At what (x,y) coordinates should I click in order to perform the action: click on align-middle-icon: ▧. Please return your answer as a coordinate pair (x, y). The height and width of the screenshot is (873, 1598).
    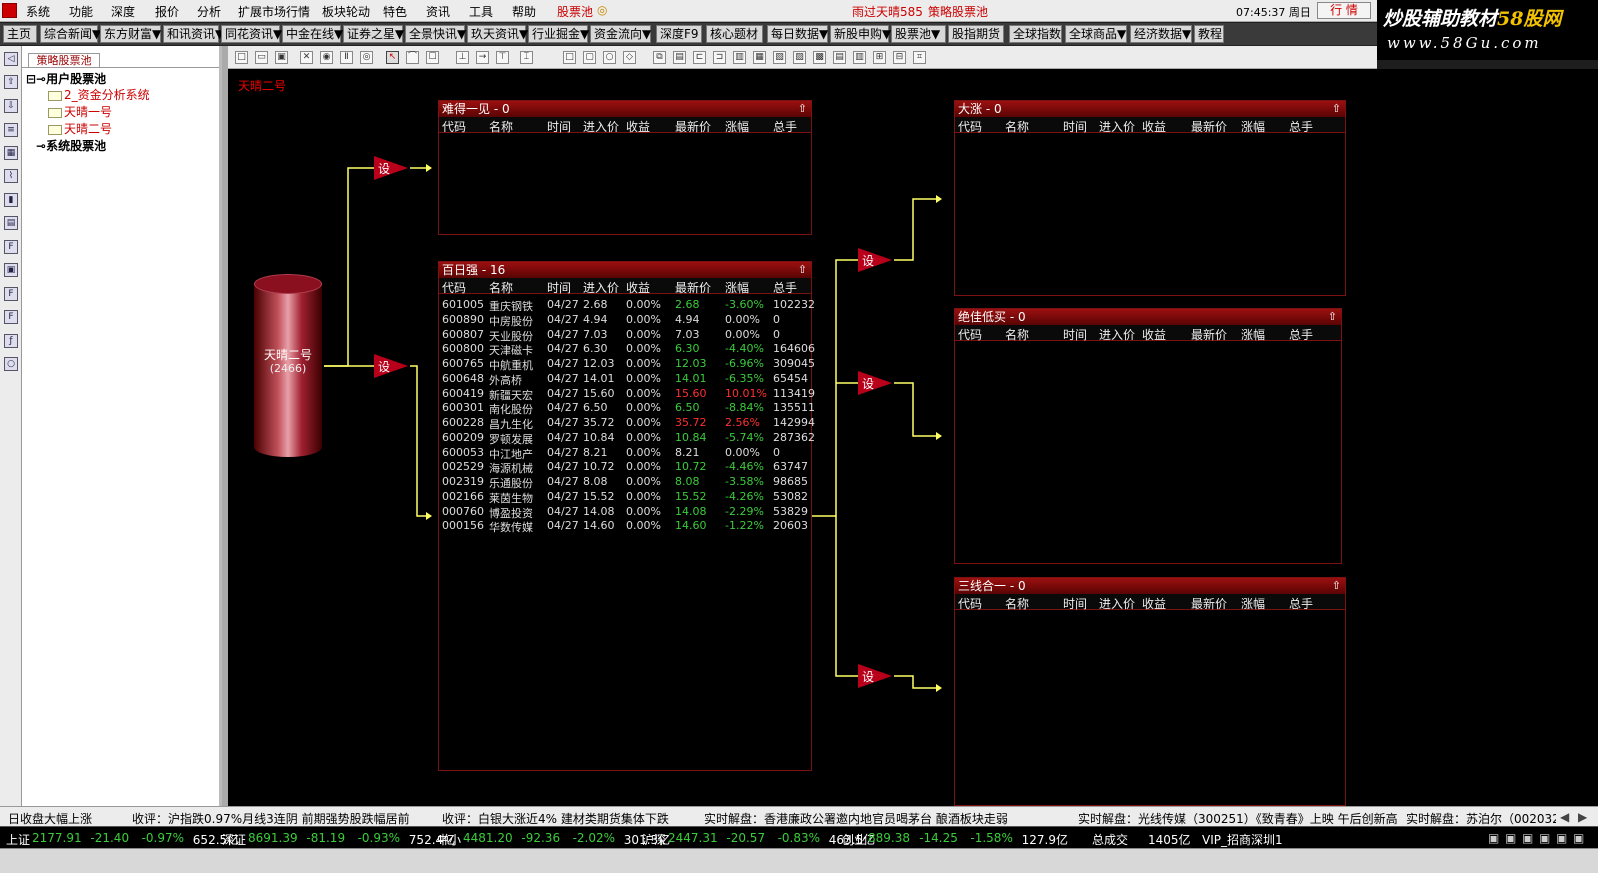
    Looking at the image, I should click on (779, 57).